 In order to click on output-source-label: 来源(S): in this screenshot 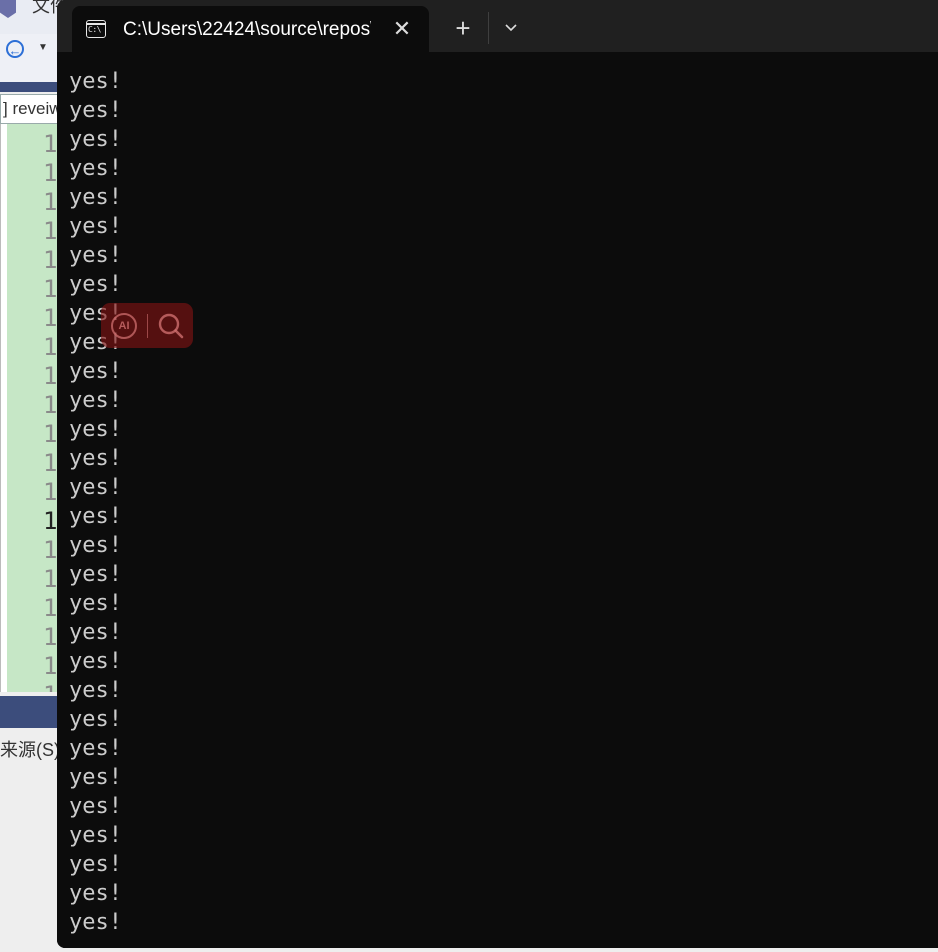, I will do `click(32, 750)`.